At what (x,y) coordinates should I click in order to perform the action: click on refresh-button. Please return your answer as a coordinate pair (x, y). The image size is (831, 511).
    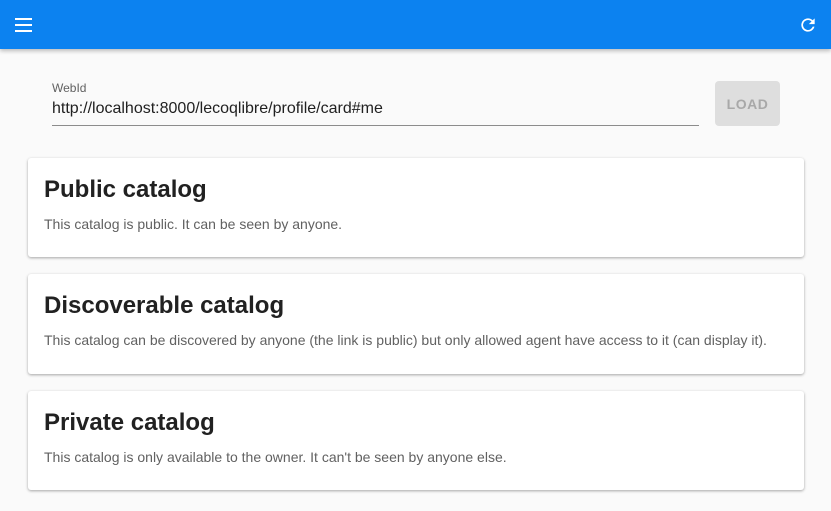
    Looking at the image, I should click on (808, 25).